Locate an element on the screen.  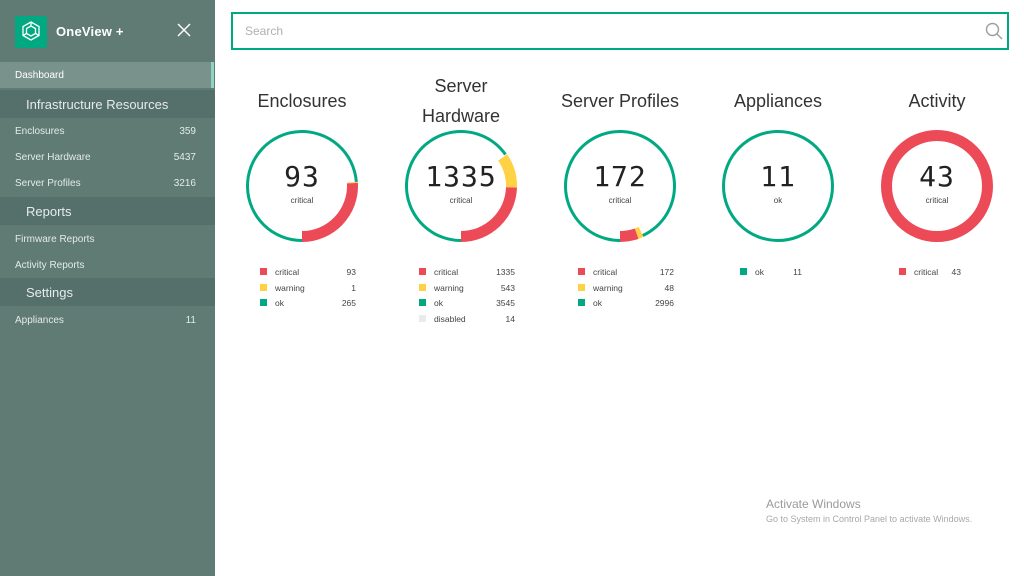
app-title: OneView + is located at coordinates (90, 31).